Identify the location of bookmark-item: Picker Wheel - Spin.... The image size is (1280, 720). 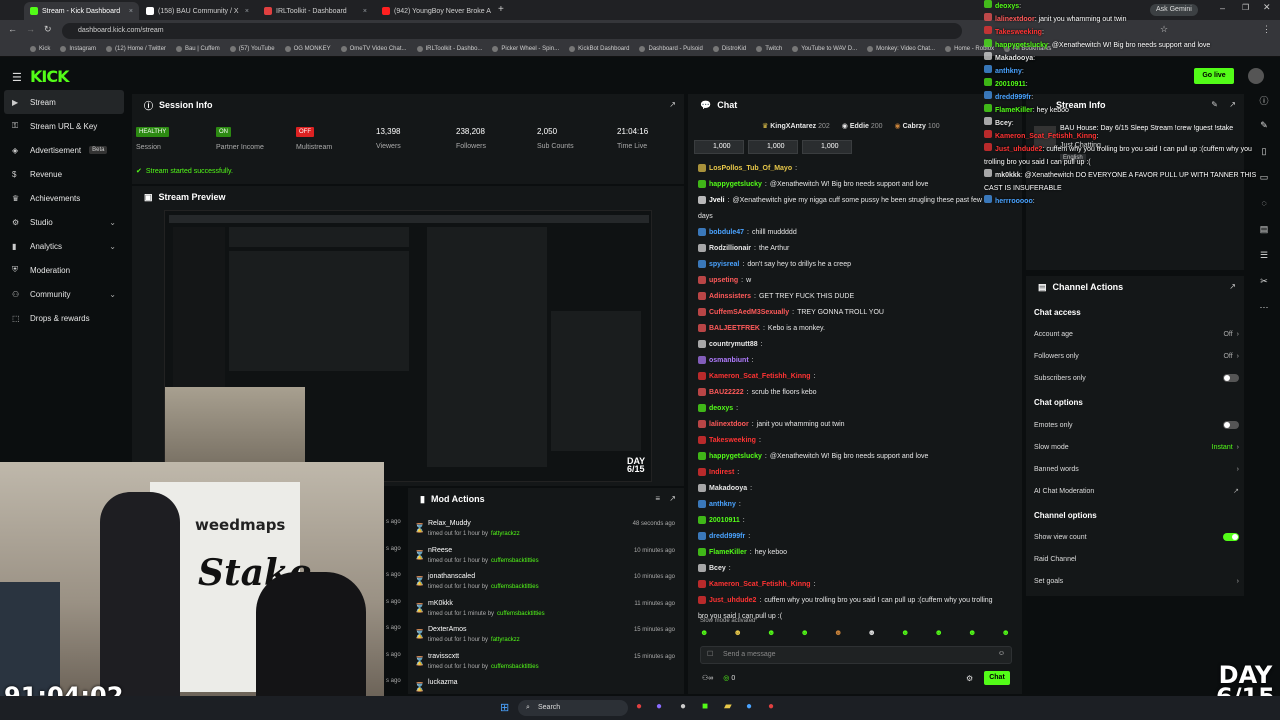
(525, 49).